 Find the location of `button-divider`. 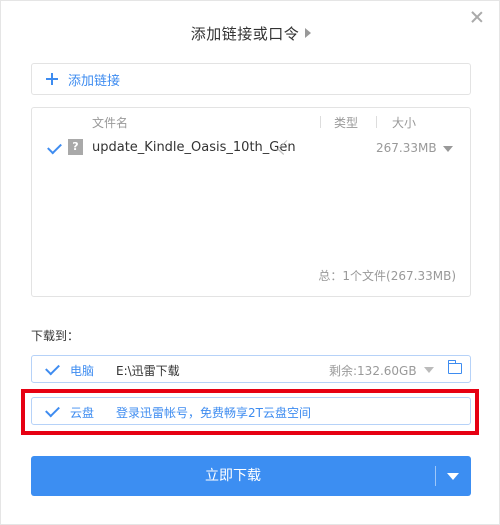

button-divider is located at coordinates (435, 476).